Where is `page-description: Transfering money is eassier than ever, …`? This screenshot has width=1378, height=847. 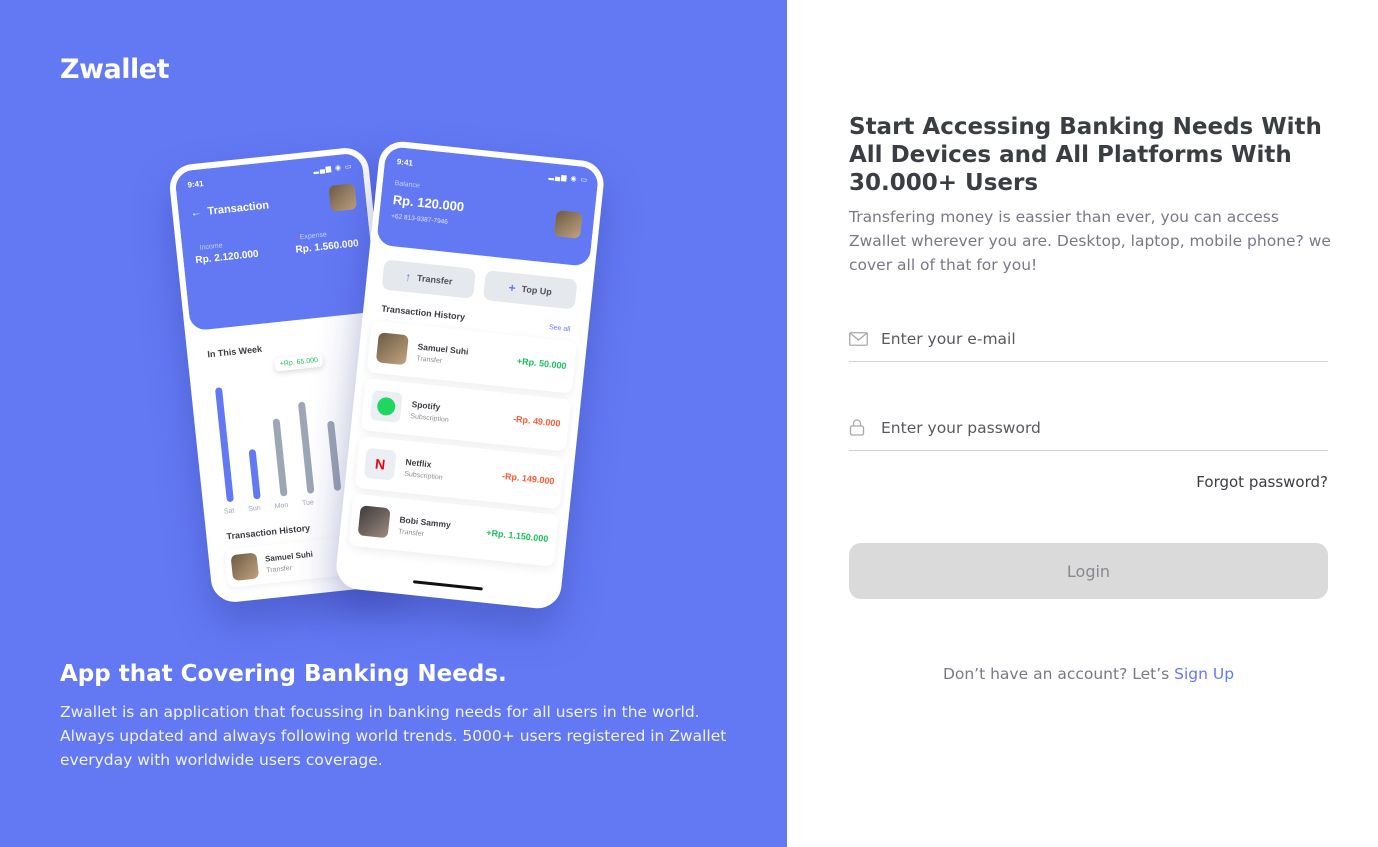 page-description: Transfering money is eassier than ever, … is located at coordinates (1090, 241).